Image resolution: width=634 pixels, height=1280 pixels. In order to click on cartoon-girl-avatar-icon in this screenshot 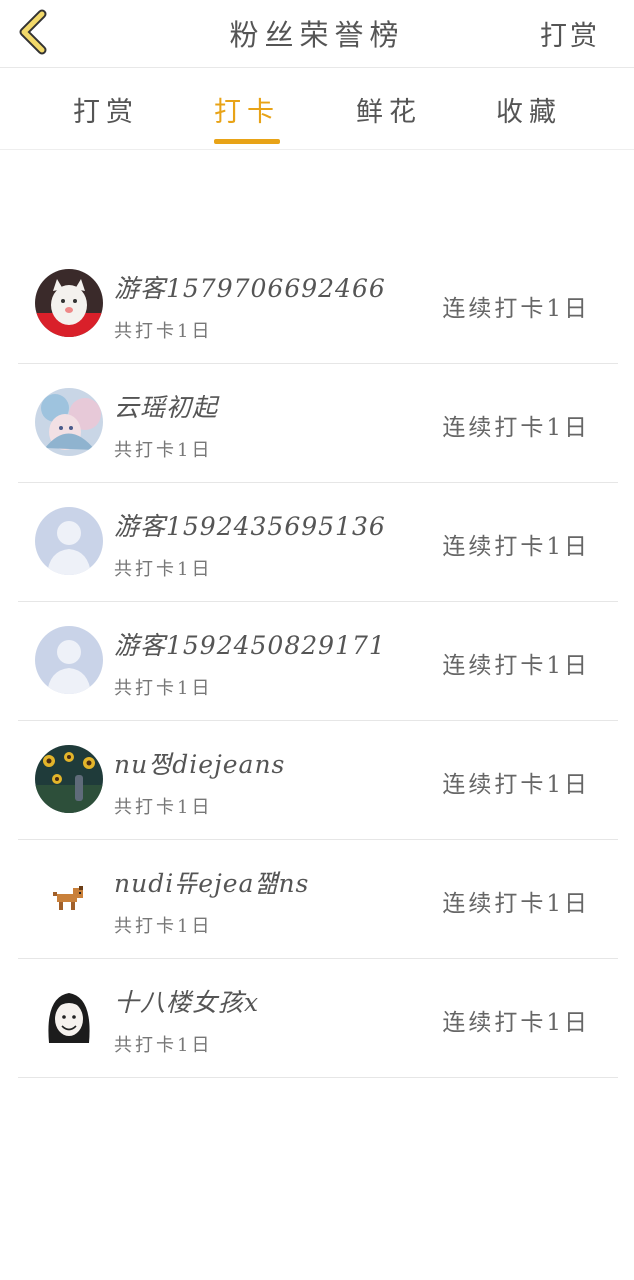, I will do `click(69, 1017)`.